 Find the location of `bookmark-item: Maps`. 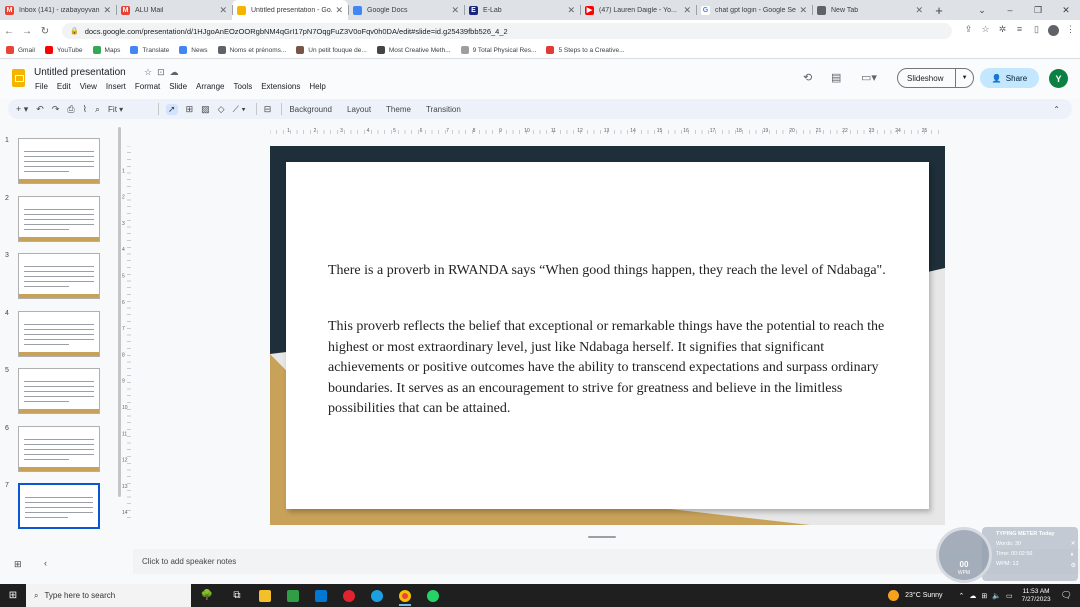

bookmark-item: Maps is located at coordinates (106, 50).